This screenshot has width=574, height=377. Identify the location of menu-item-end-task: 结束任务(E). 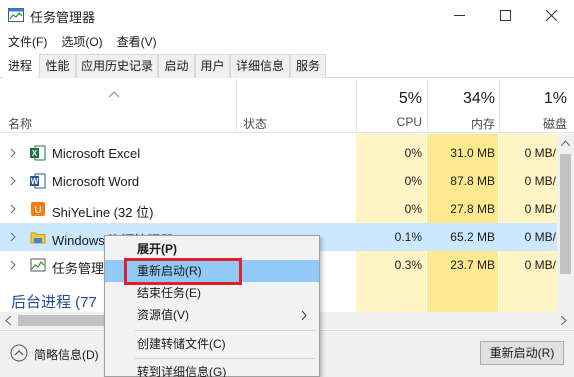
(212, 293).